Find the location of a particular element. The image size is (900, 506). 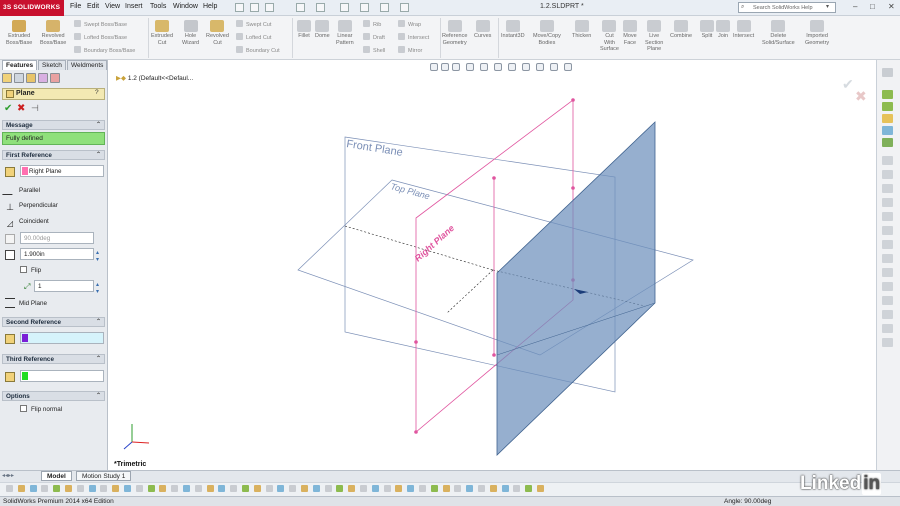

status-product: SolidWorks Premium 2014 x64 Edition is located at coordinates (58, 501).